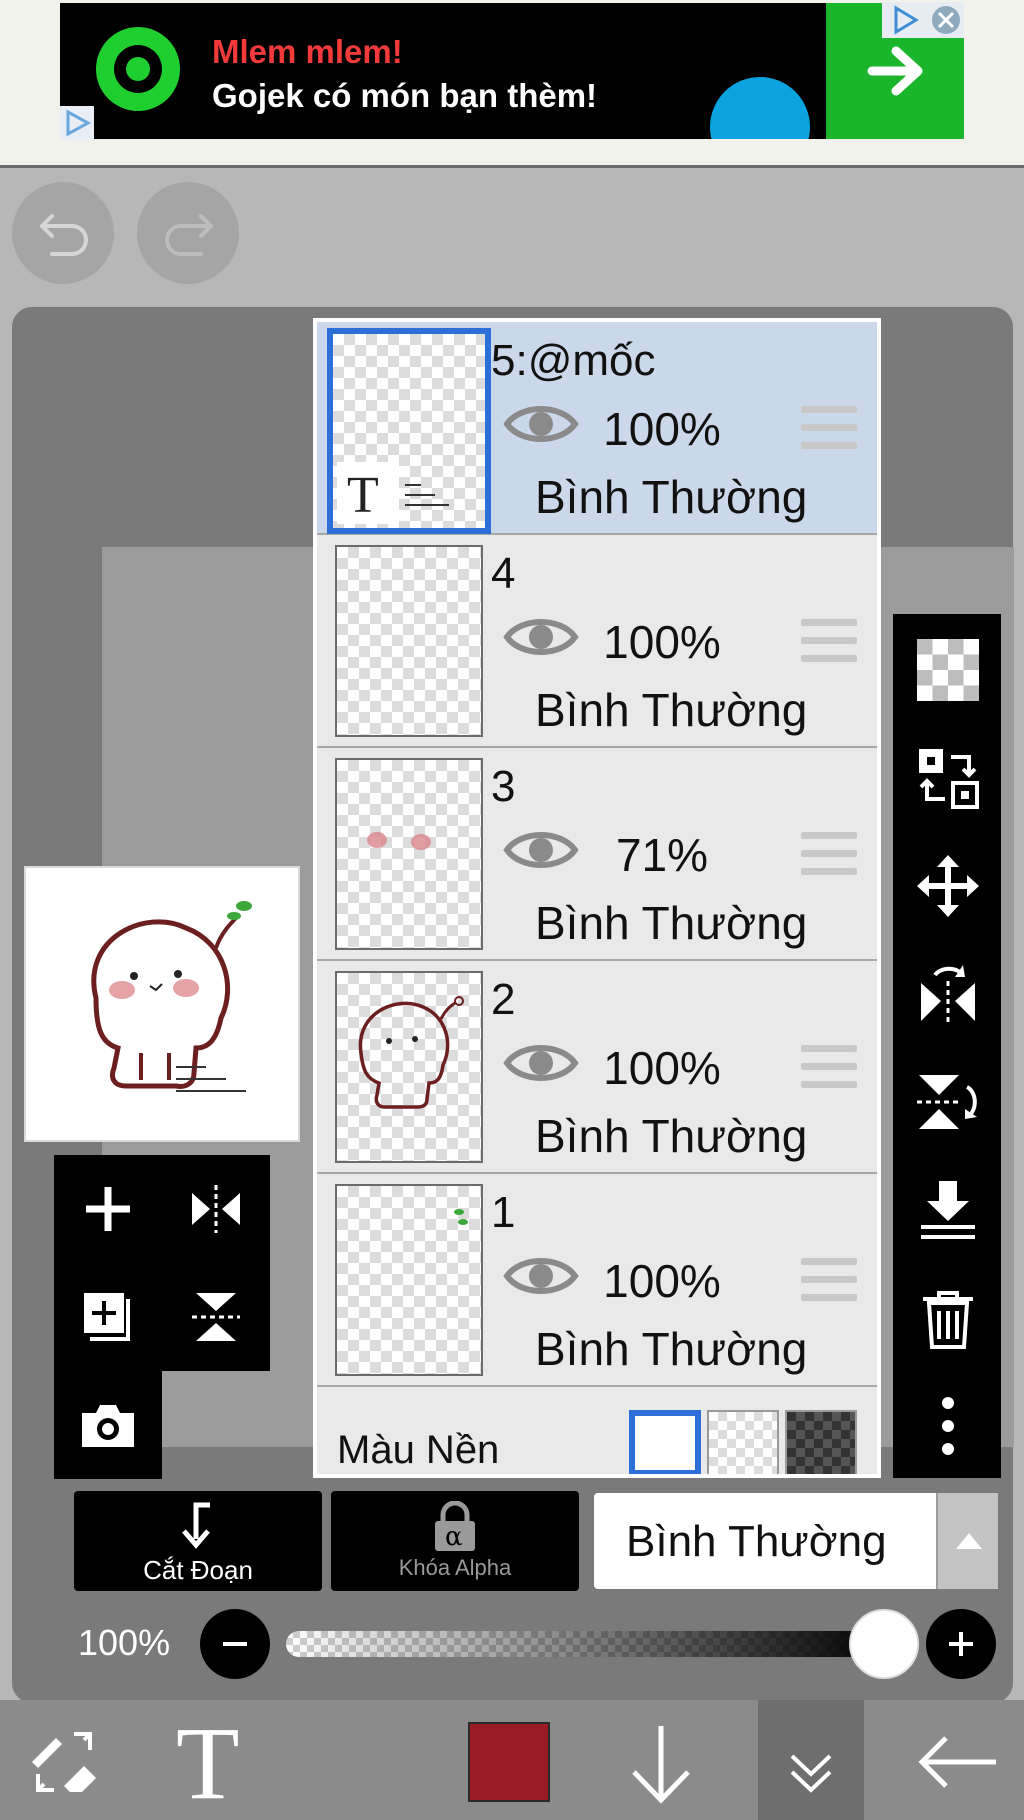 Image resolution: width=1024 pixels, height=1820 pixels. What do you see at coordinates (948, 1320) in the screenshot?
I see `trash-icon` at bounding box center [948, 1320].